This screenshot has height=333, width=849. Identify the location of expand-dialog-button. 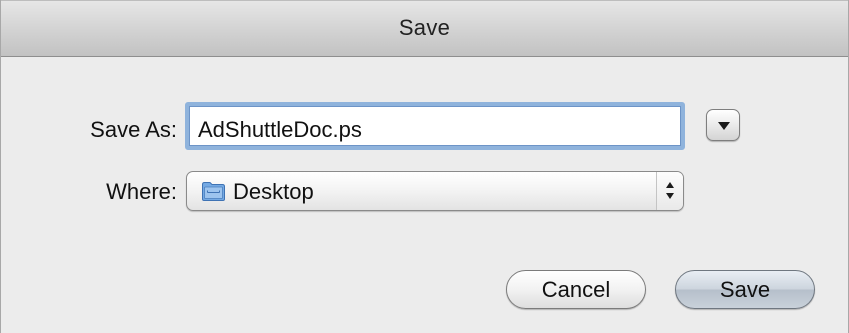
(723, 125).